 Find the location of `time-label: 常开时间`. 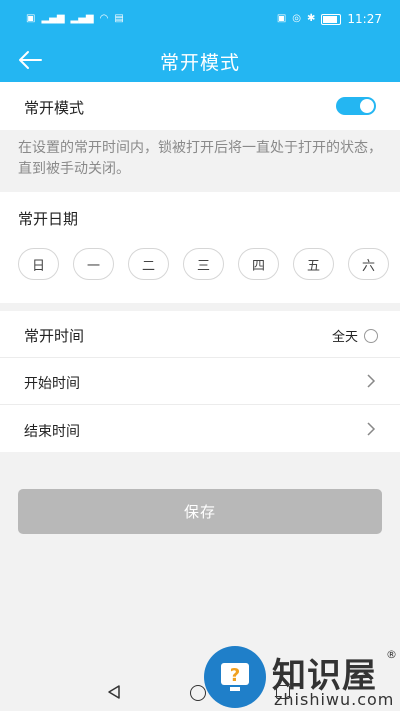

time-label: 常开时间 is located at coordinates (54, 336).